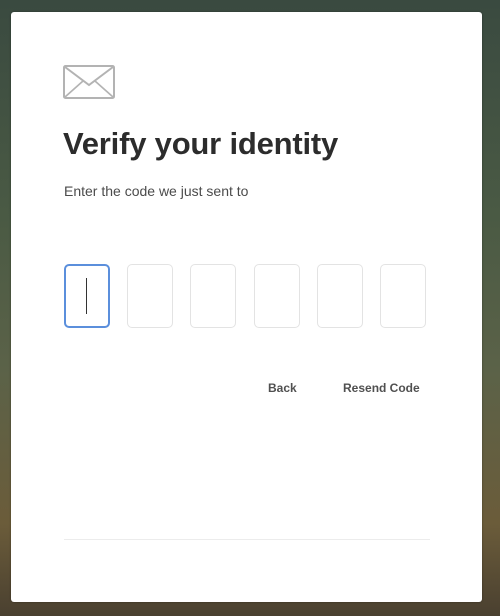  Describe the element at coordinates (403, 296) in the screenshot. I see `code-digit-6-input` at that location.